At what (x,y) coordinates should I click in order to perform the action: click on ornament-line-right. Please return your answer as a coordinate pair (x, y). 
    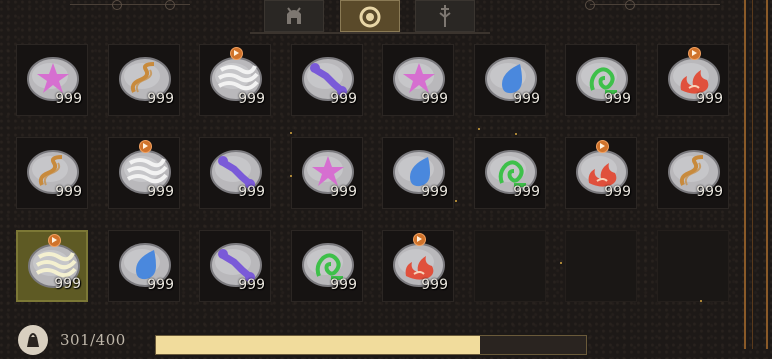
    Looking at the image, I should click on (655, 4).